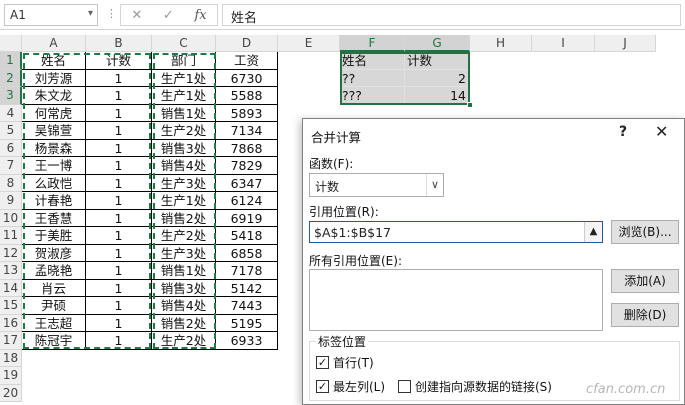 The image size is (685, 405). Describe the element at coordinates (54, 166) in the screenshot. I see `table-cell: 王一博` at that location.